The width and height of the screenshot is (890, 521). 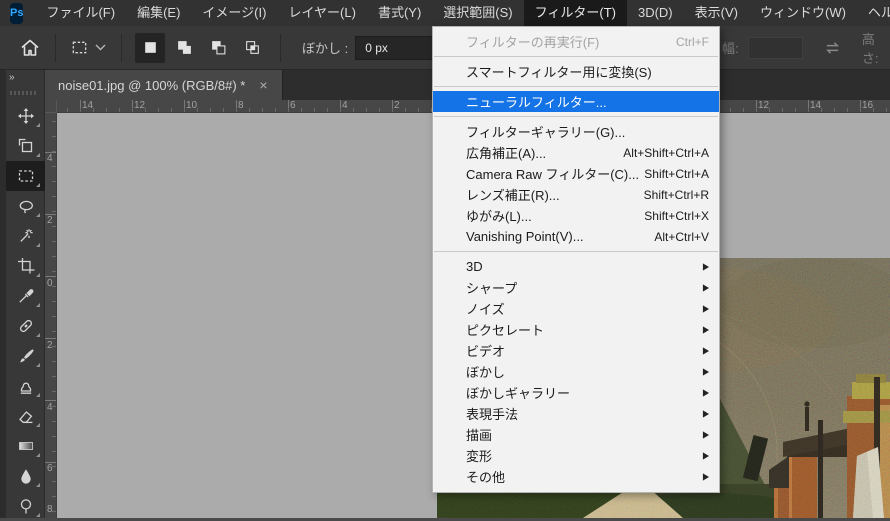 I want to click on expand-tools-button: », so click(x=25, y=78).